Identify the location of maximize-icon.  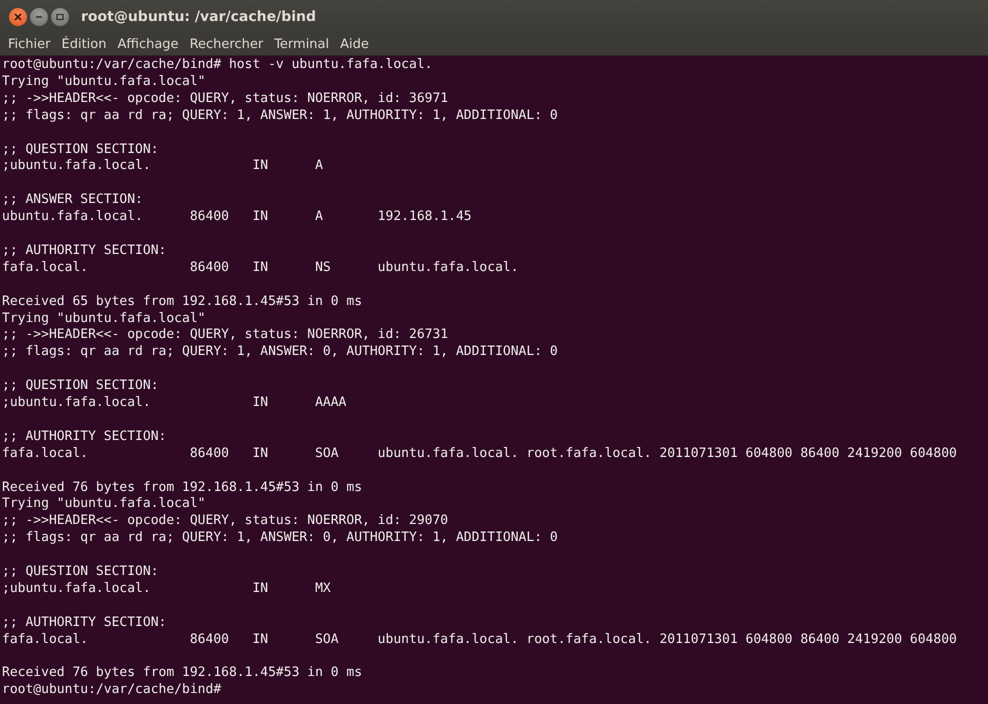
(60, 16).